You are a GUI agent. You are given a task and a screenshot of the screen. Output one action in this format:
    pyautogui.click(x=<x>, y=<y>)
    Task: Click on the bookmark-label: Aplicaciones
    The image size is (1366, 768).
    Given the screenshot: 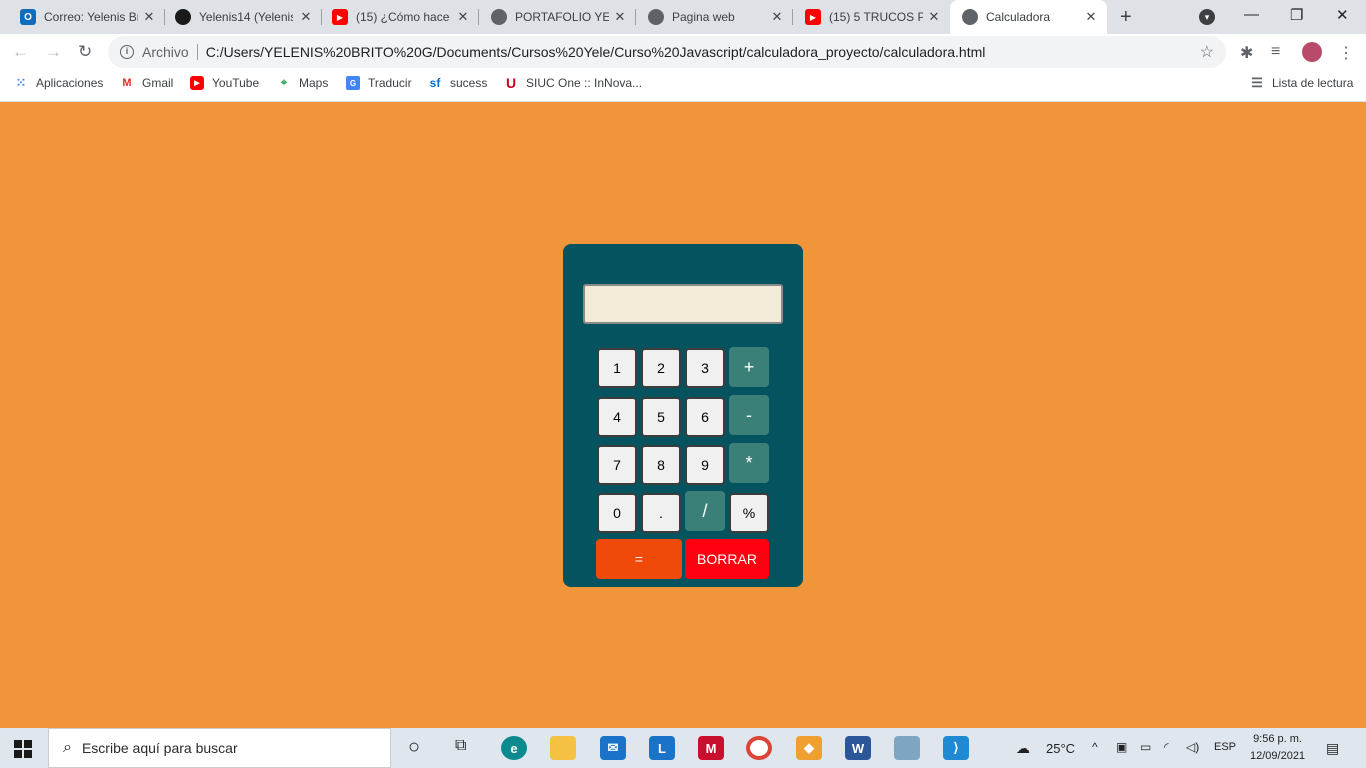 What is the action you would take?
    pyautogui.click(x=70, y=83)
    